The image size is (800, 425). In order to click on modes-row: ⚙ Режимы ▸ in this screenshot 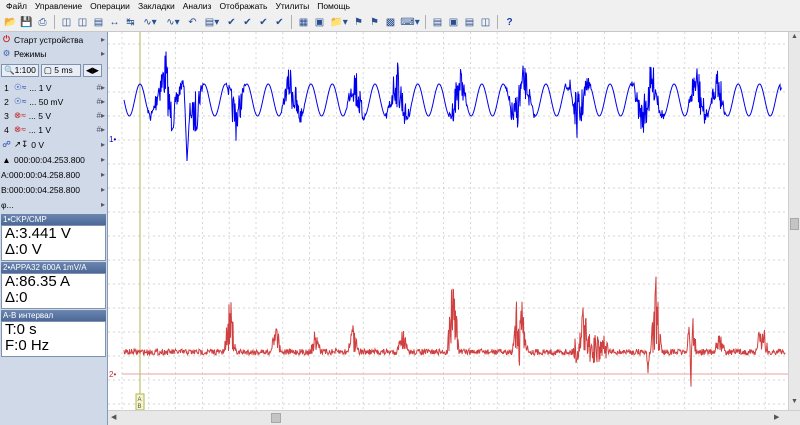, I will do `click(53, 53)`.